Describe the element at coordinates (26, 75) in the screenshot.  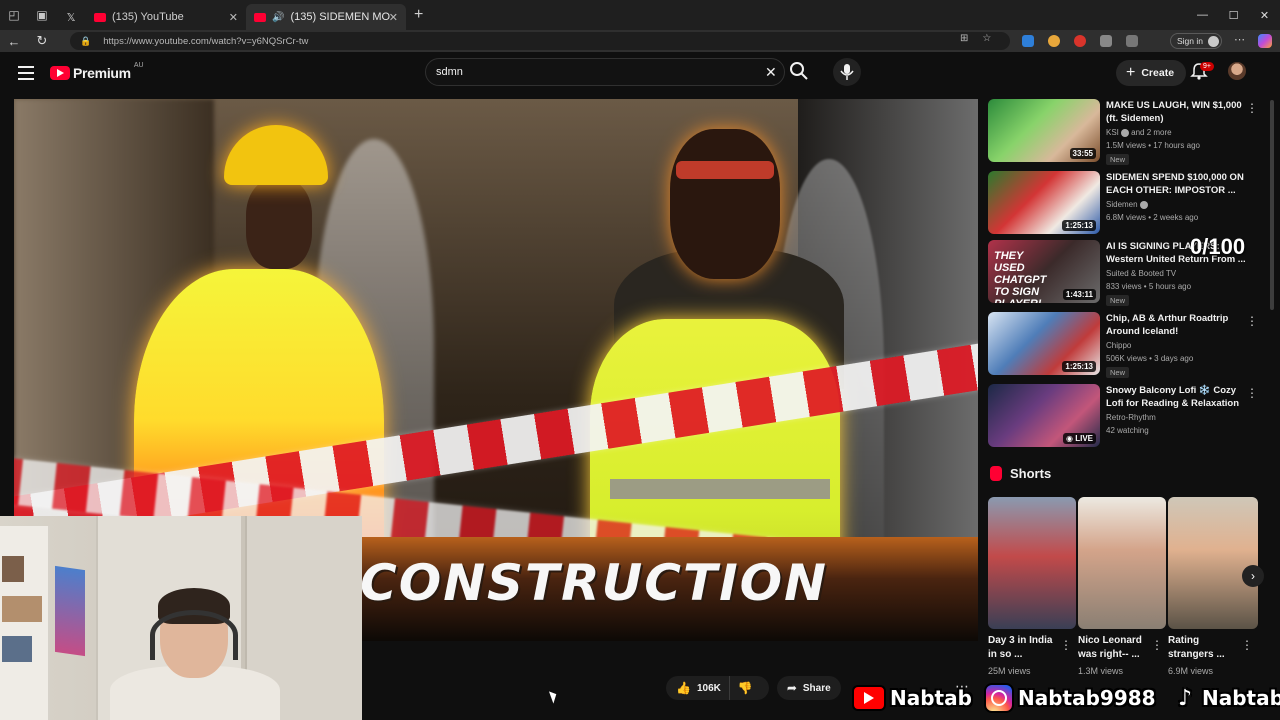
I see `hamburger-menu-icon` at that location.